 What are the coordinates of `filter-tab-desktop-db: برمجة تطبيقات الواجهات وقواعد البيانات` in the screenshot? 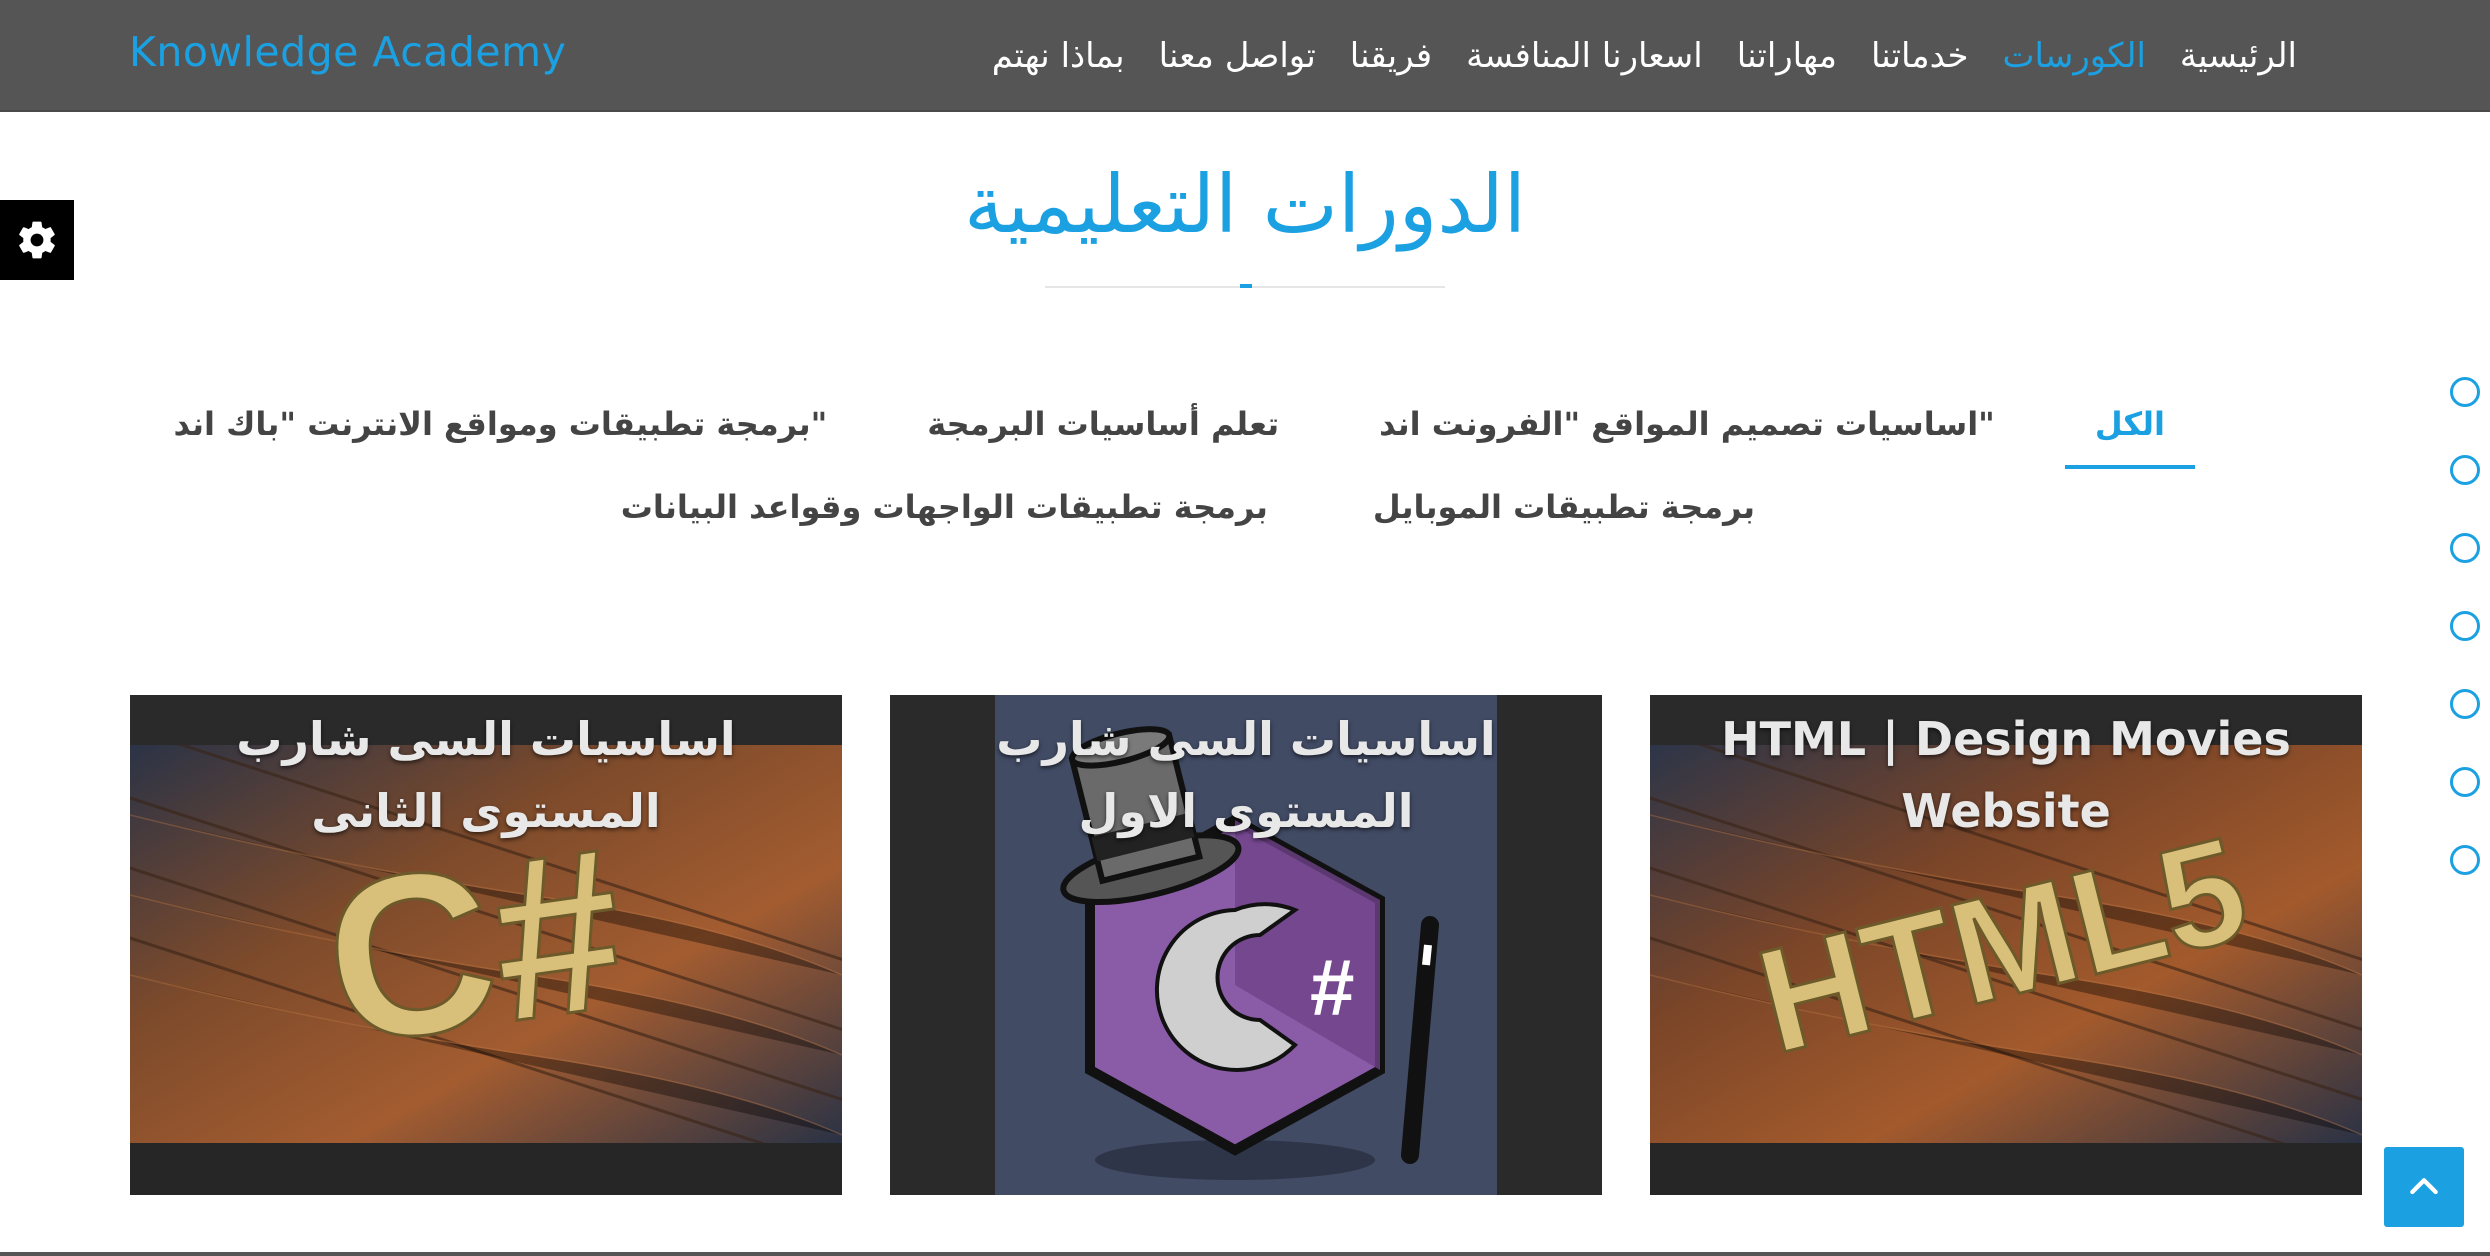 It's located at (944, 508).